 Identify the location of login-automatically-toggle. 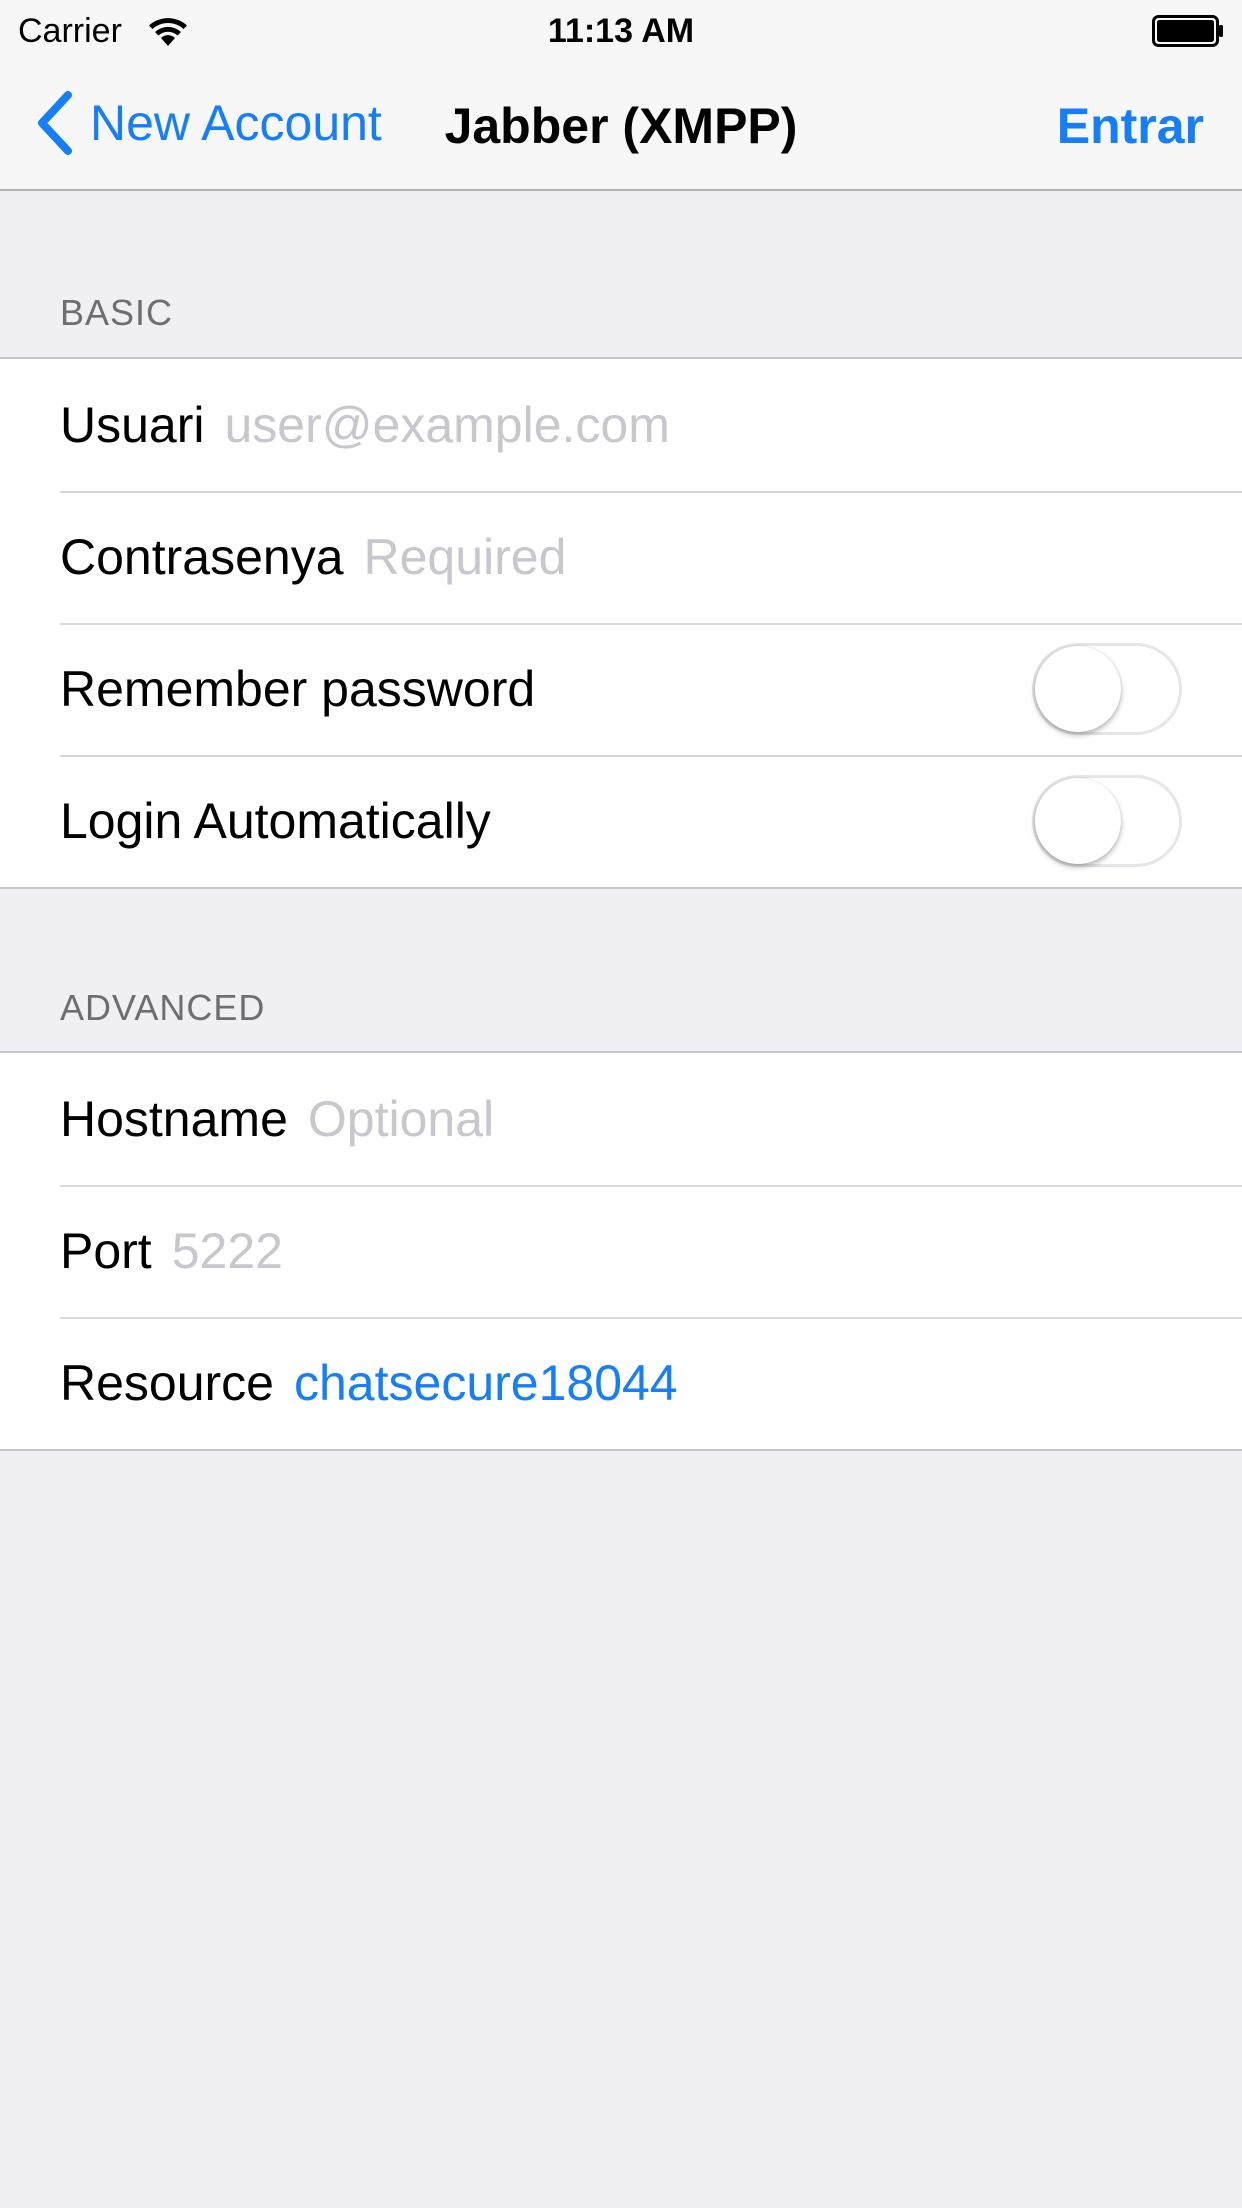
(1107, 821).